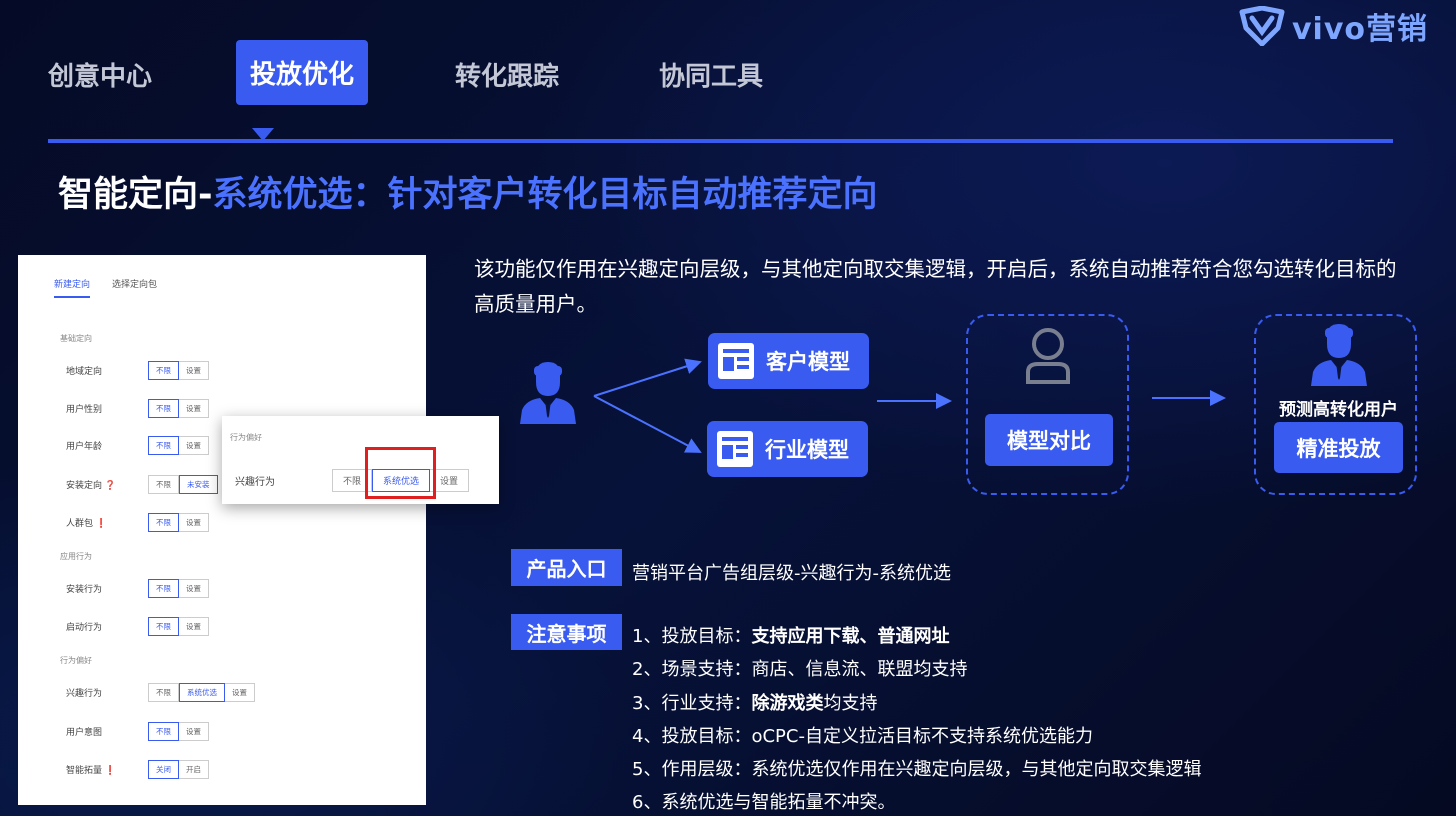 The image size is (1456, 816). What do you see at coordinates (764, 802) in the screenshot?
I see `note-item-6: 6、系统优选与智能拓量不冲突。` at bounding box center [764, 802].